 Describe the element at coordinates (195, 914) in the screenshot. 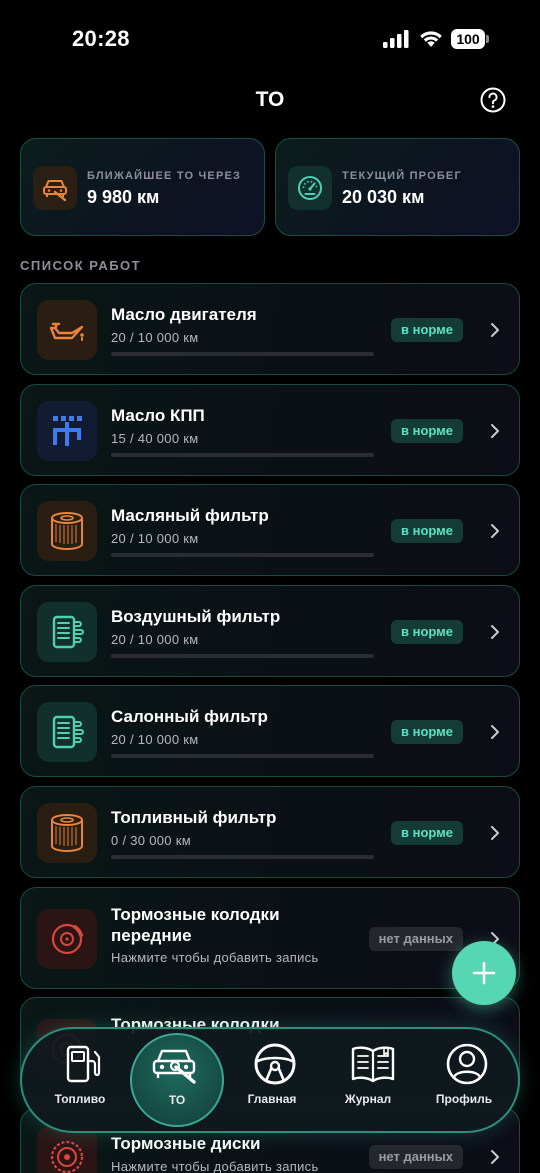

I see `work-title-line-1: Тормозные колодки` at that location.